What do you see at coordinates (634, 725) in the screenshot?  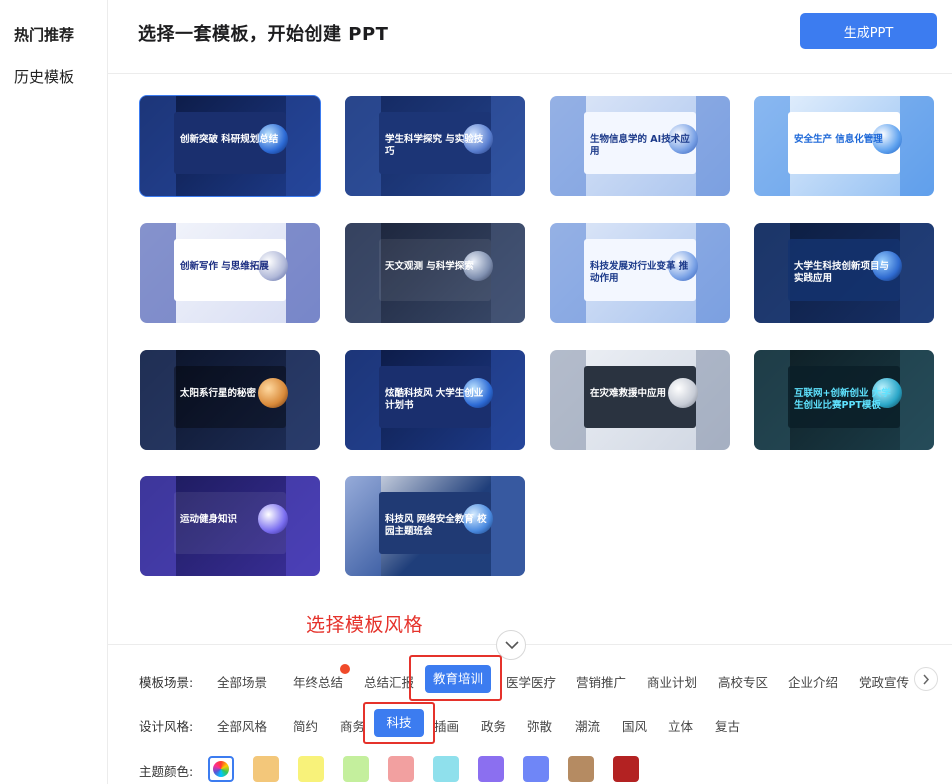 I see `style-chip: 国风` at bounding box center [634, 725].